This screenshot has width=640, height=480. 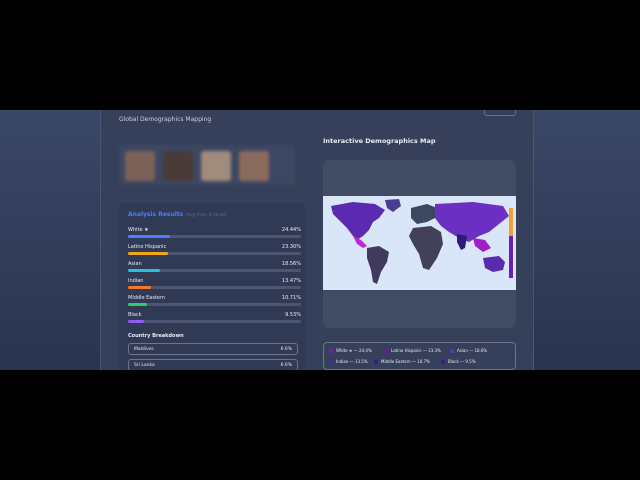 I want to click on background-left, so click(x=50, y=240).